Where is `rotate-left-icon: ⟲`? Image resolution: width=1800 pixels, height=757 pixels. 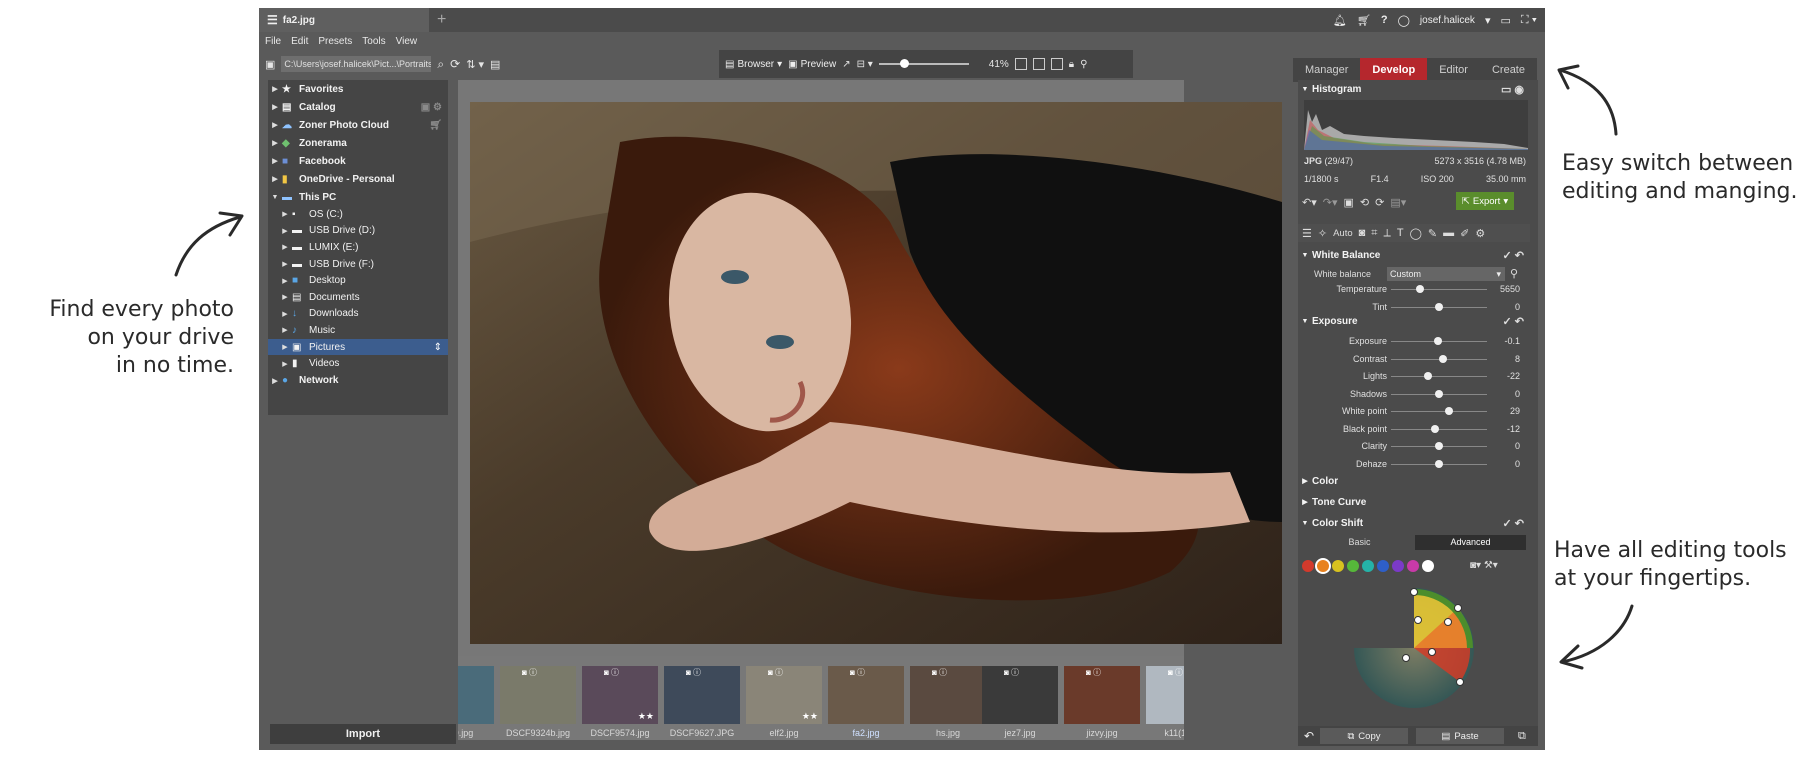 rotate-left-icon: ⟲ is located at coordinates (1364, 202).